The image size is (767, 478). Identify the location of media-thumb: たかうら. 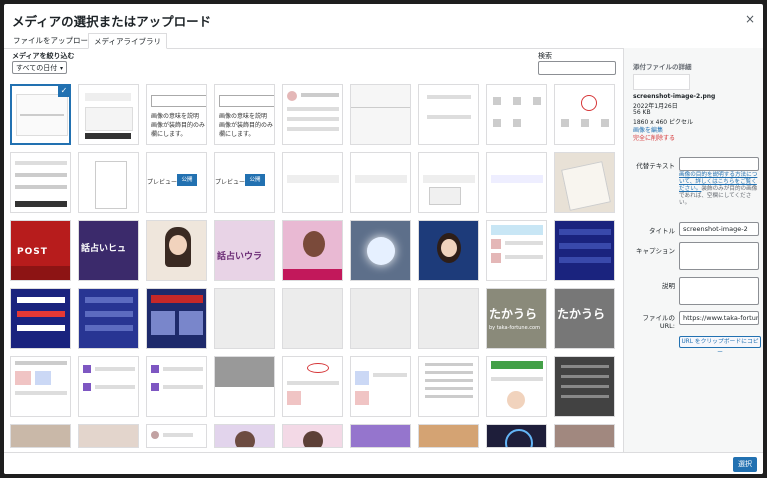
(584, 318).